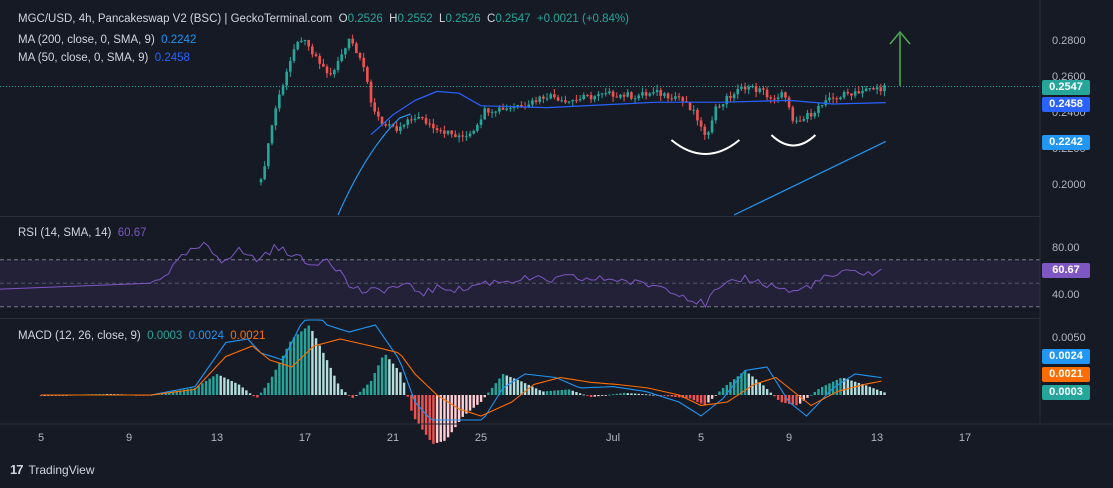 This screenshot has height=488, width=1113. I want to click on close-value: 0.2547, so click(513, 19).